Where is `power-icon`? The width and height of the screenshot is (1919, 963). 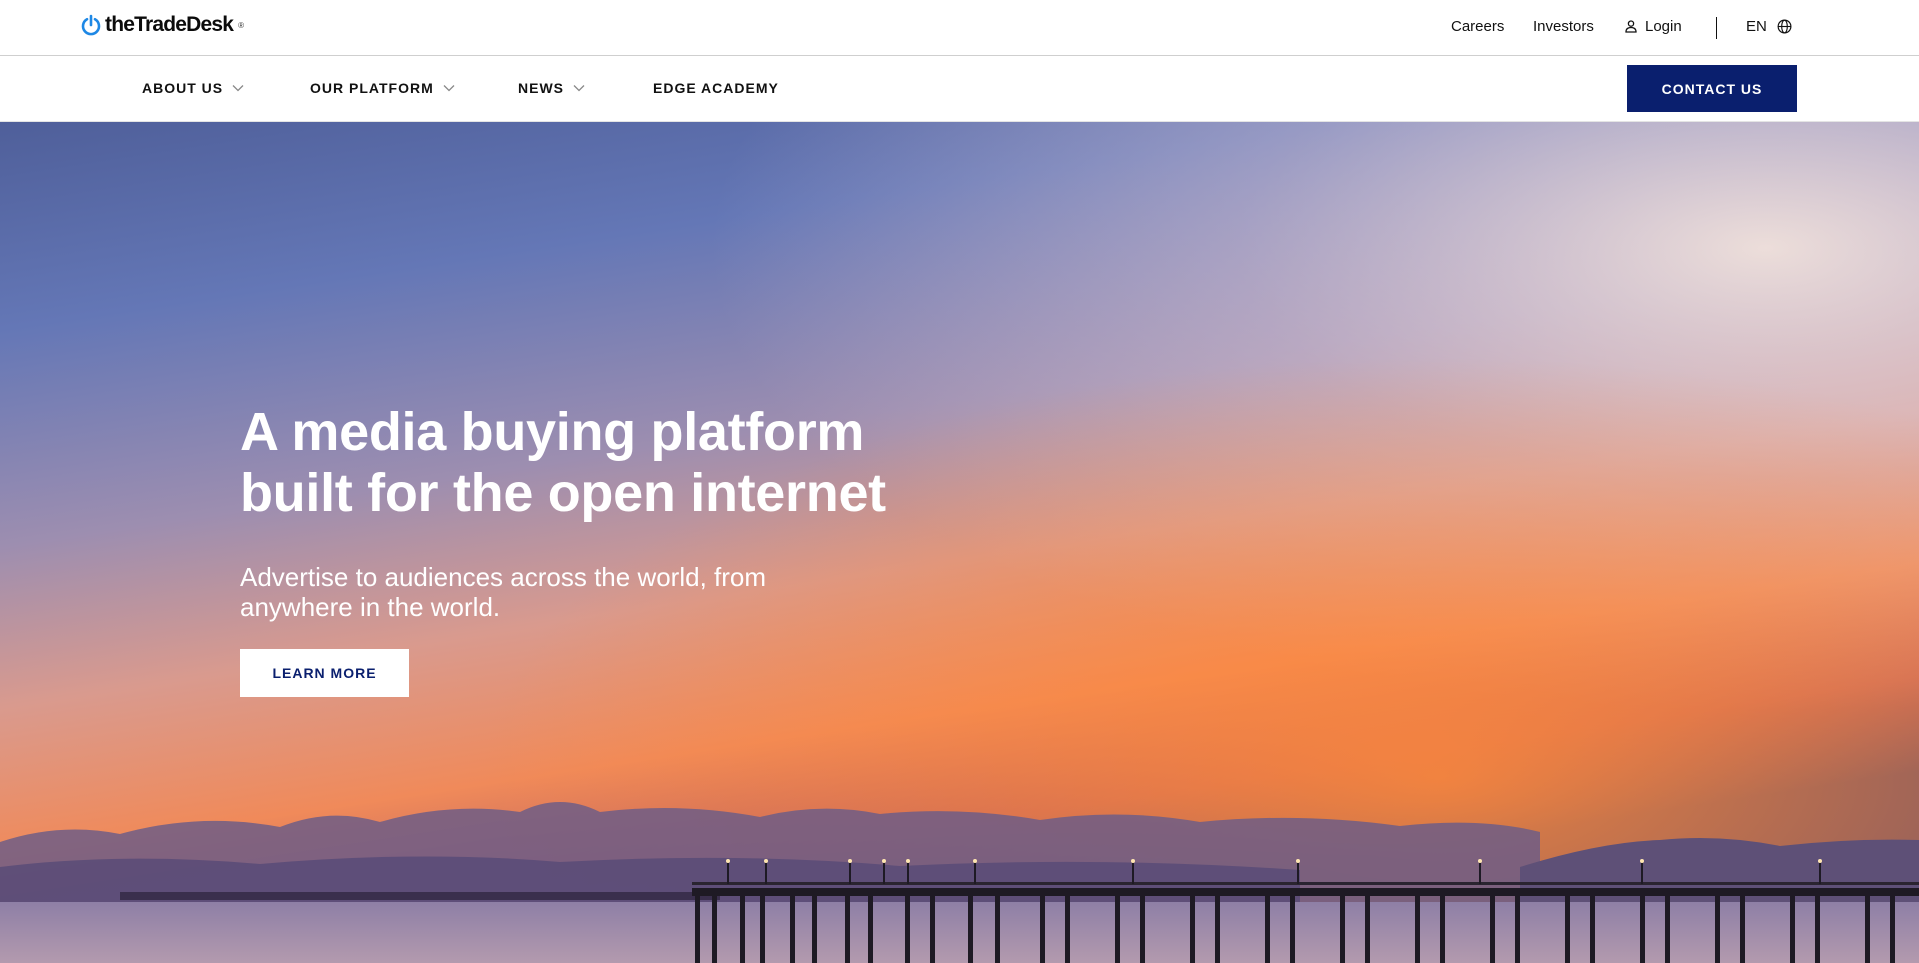
power-icon is located at coordinates (91, 25).